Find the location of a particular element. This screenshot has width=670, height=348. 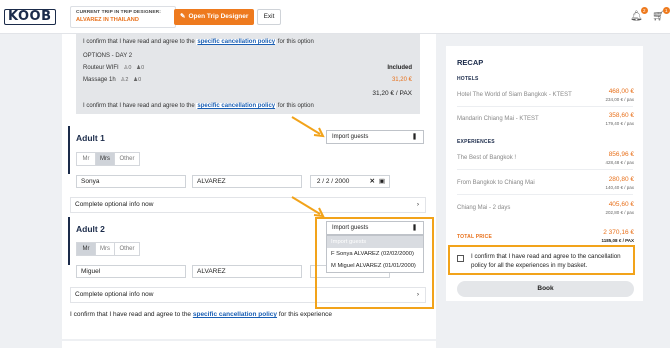

adult-2-civility-toggle: Mr Mrs Other is located at coordinates (108, 249).